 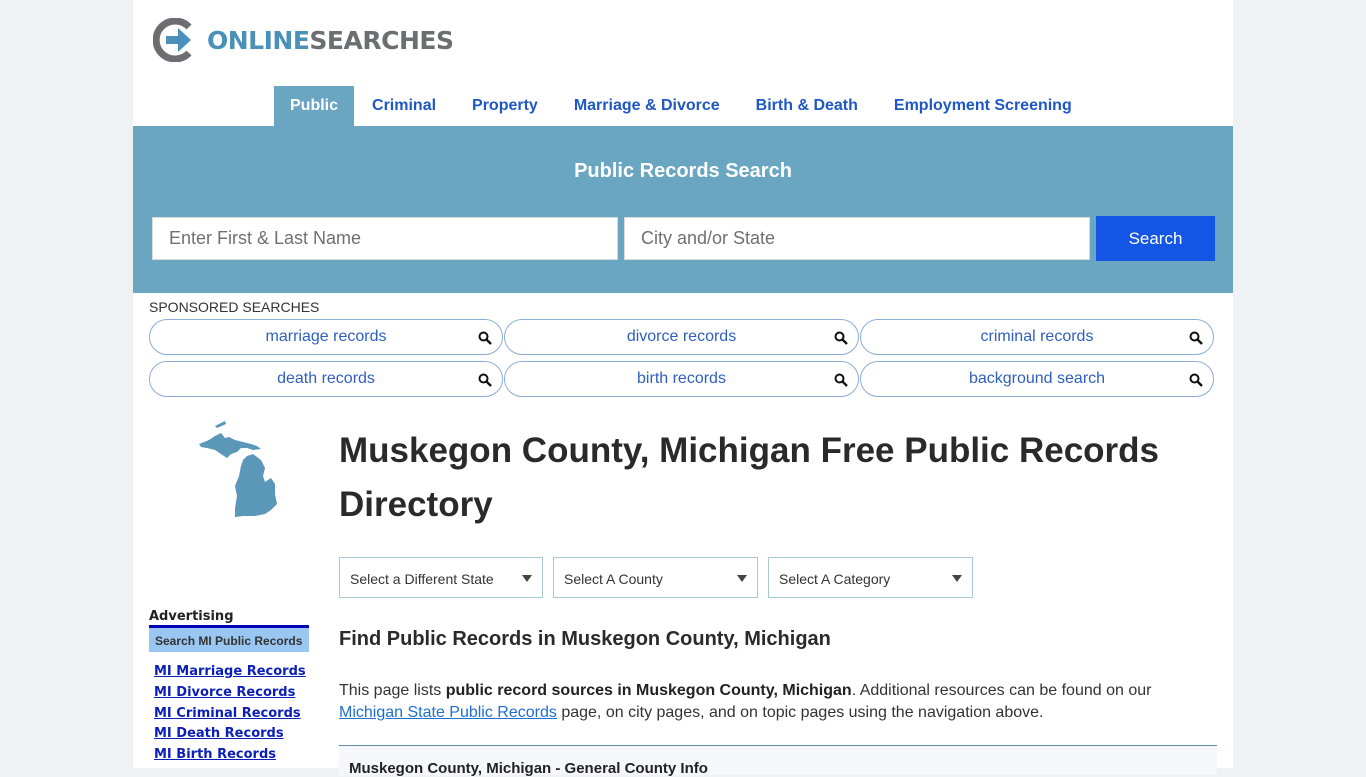 I want to click on nav-property: Property, so click(x=505, y=106).